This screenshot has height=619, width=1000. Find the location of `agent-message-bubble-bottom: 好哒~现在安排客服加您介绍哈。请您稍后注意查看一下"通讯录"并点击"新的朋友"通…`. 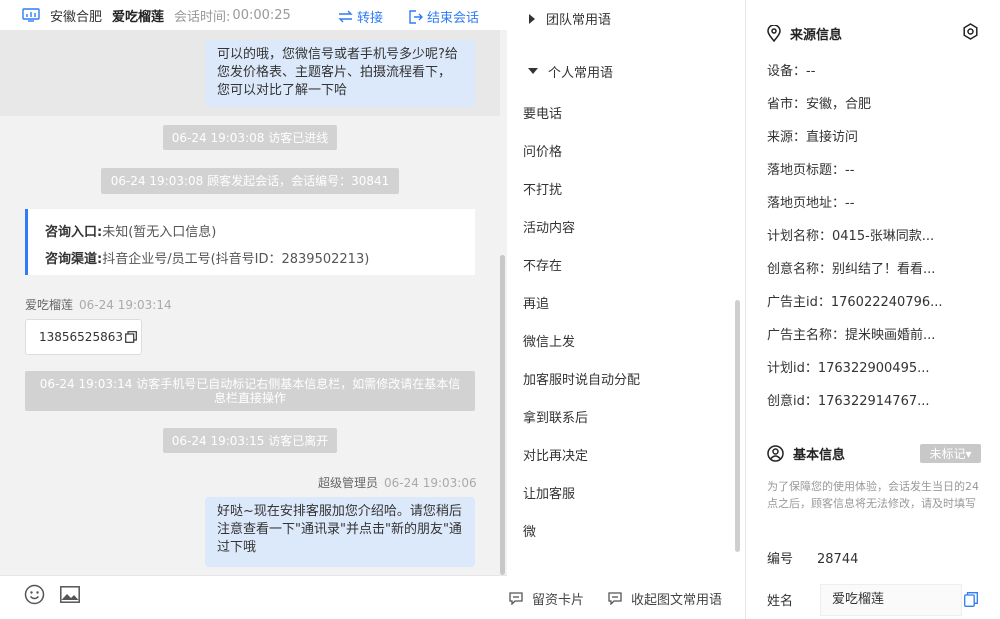

agent-message-bubble-bottom: 好哒~现在安排客服加您介绍哈。请您稍后注意查看一下"通讯录"并点击"新的朋友"通… is located at coordinates (340, 532).